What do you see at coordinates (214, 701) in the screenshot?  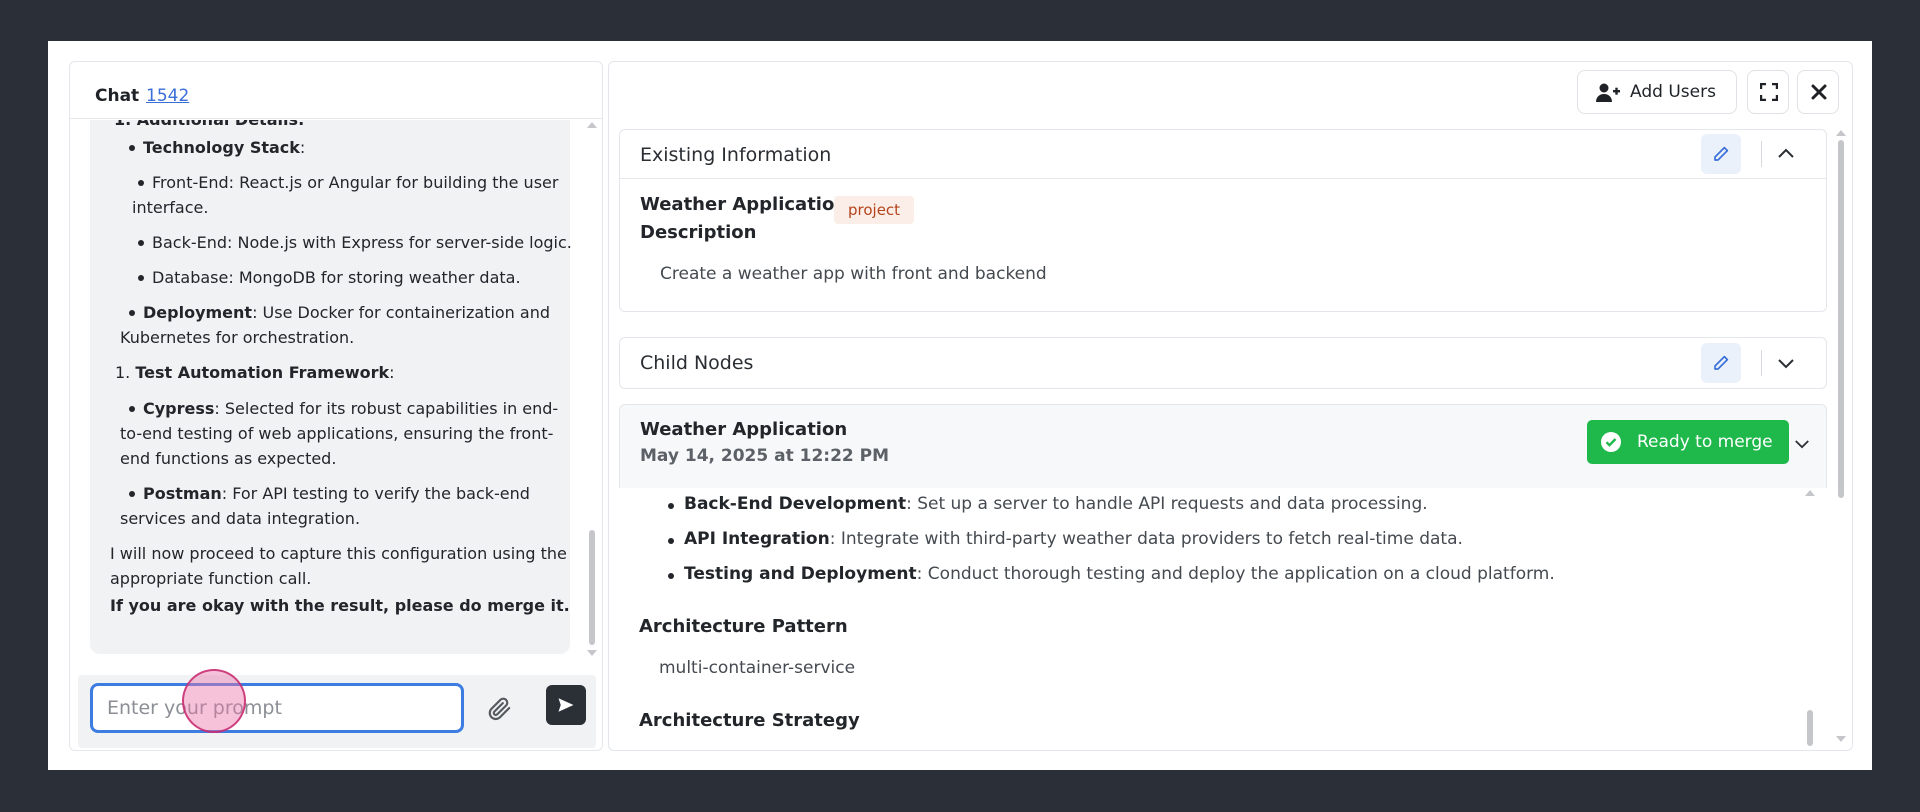 I see `cursor-indicator` at bounding box center [214, 701].